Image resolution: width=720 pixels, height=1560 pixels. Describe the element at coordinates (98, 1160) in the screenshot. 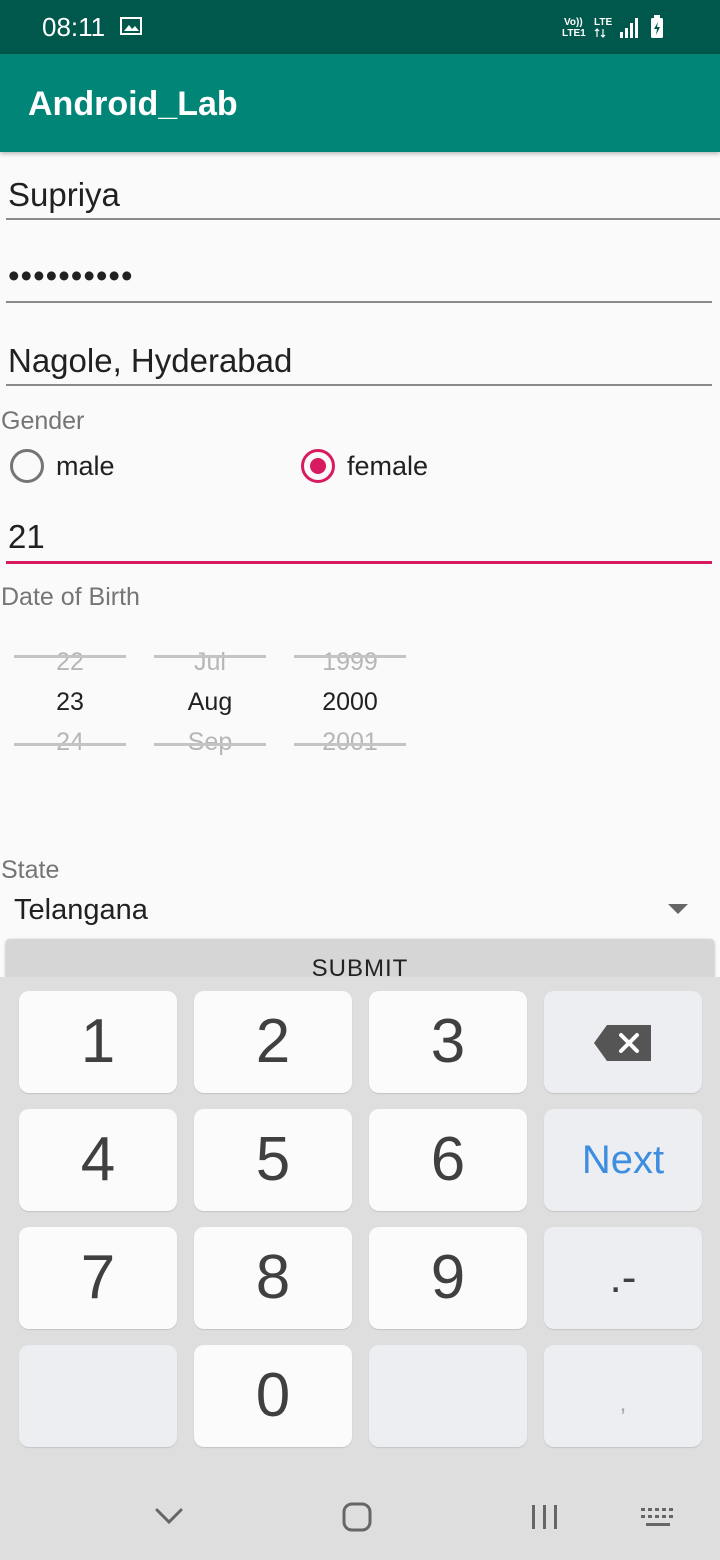

I see `key-4: 4` at that location.